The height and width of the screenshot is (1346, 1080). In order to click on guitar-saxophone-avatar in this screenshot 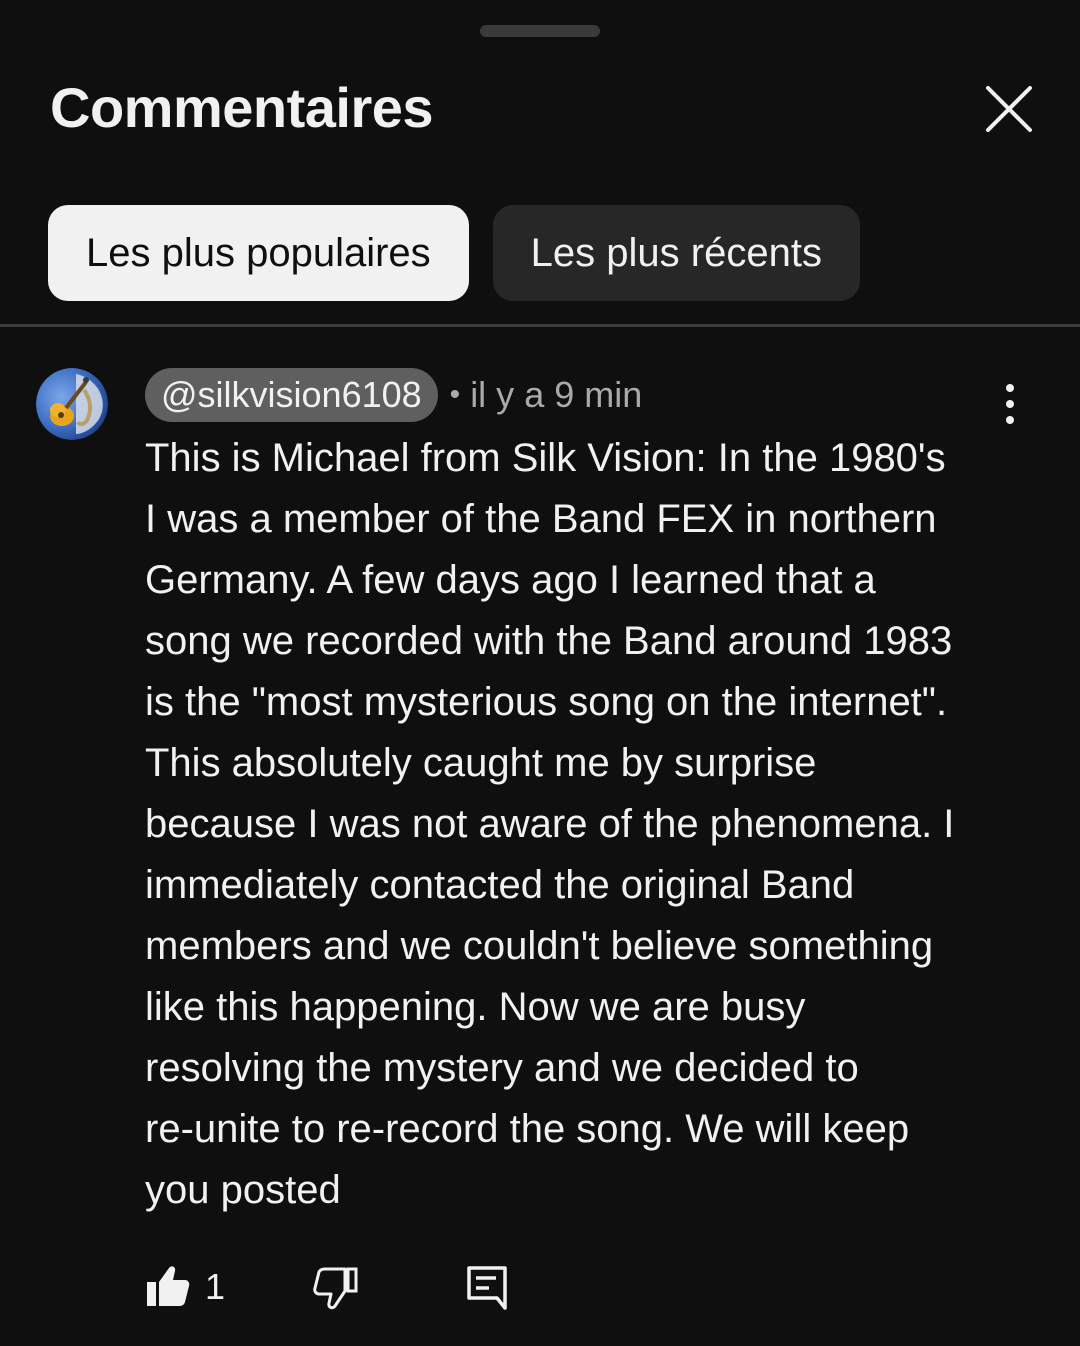, I will do `click(72, 404)`.